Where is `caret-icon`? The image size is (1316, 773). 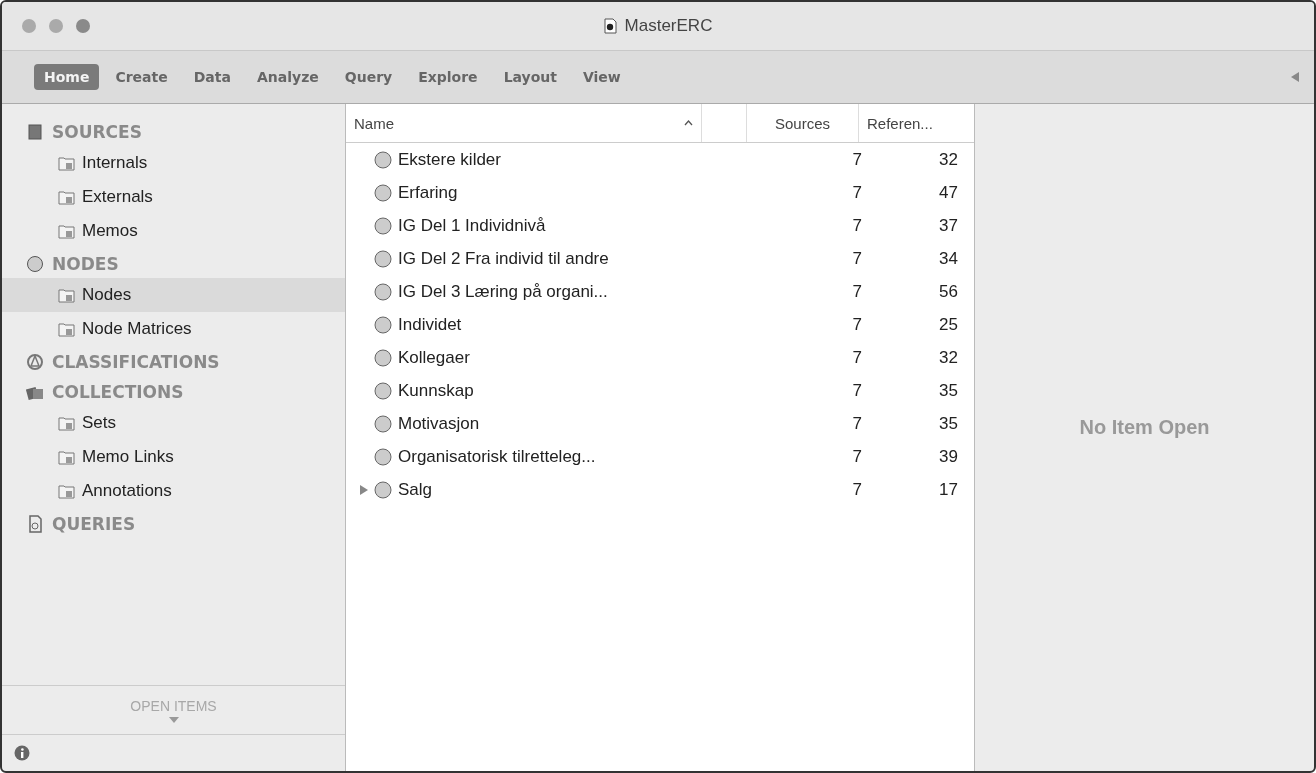 caret-icon is located at coordinates (173, 719).